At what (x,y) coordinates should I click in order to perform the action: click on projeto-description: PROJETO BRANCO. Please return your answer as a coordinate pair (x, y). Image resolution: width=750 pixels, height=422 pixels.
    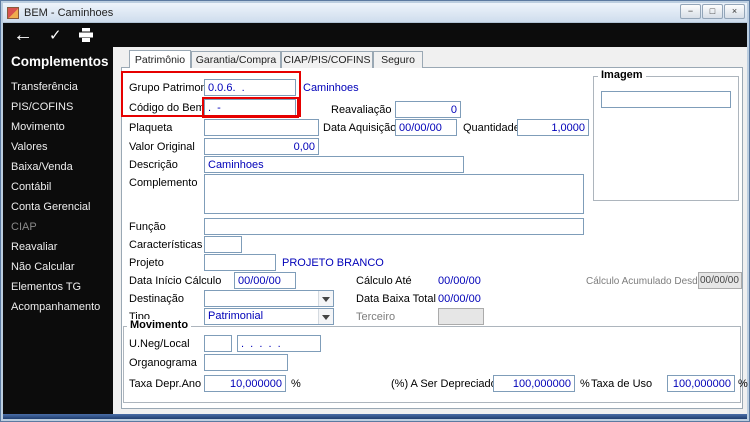
    Looking at the image, I should click on (333, 263).